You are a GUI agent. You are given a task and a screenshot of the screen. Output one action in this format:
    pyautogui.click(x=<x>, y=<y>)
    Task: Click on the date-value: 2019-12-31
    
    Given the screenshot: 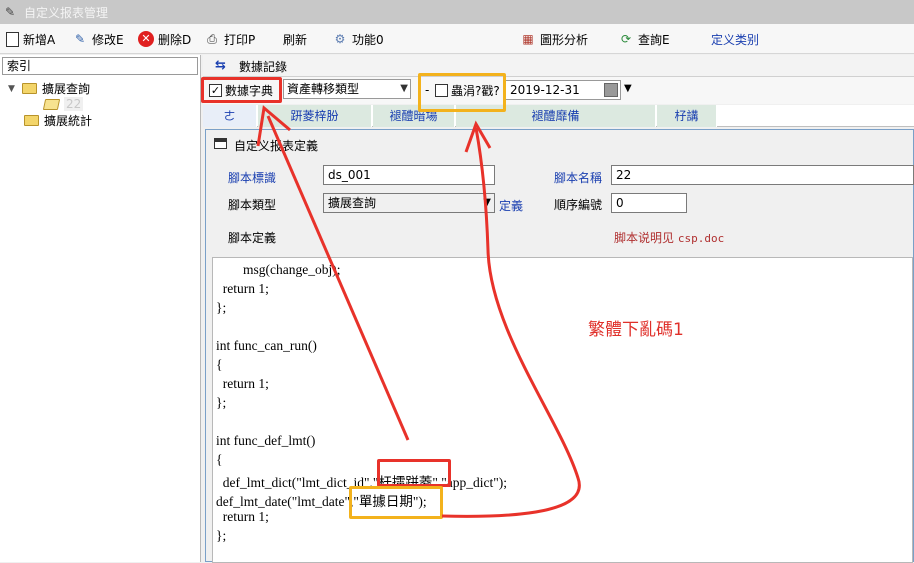 What is the action you would take?
    pyautogui.click(x=545, y=90)
    